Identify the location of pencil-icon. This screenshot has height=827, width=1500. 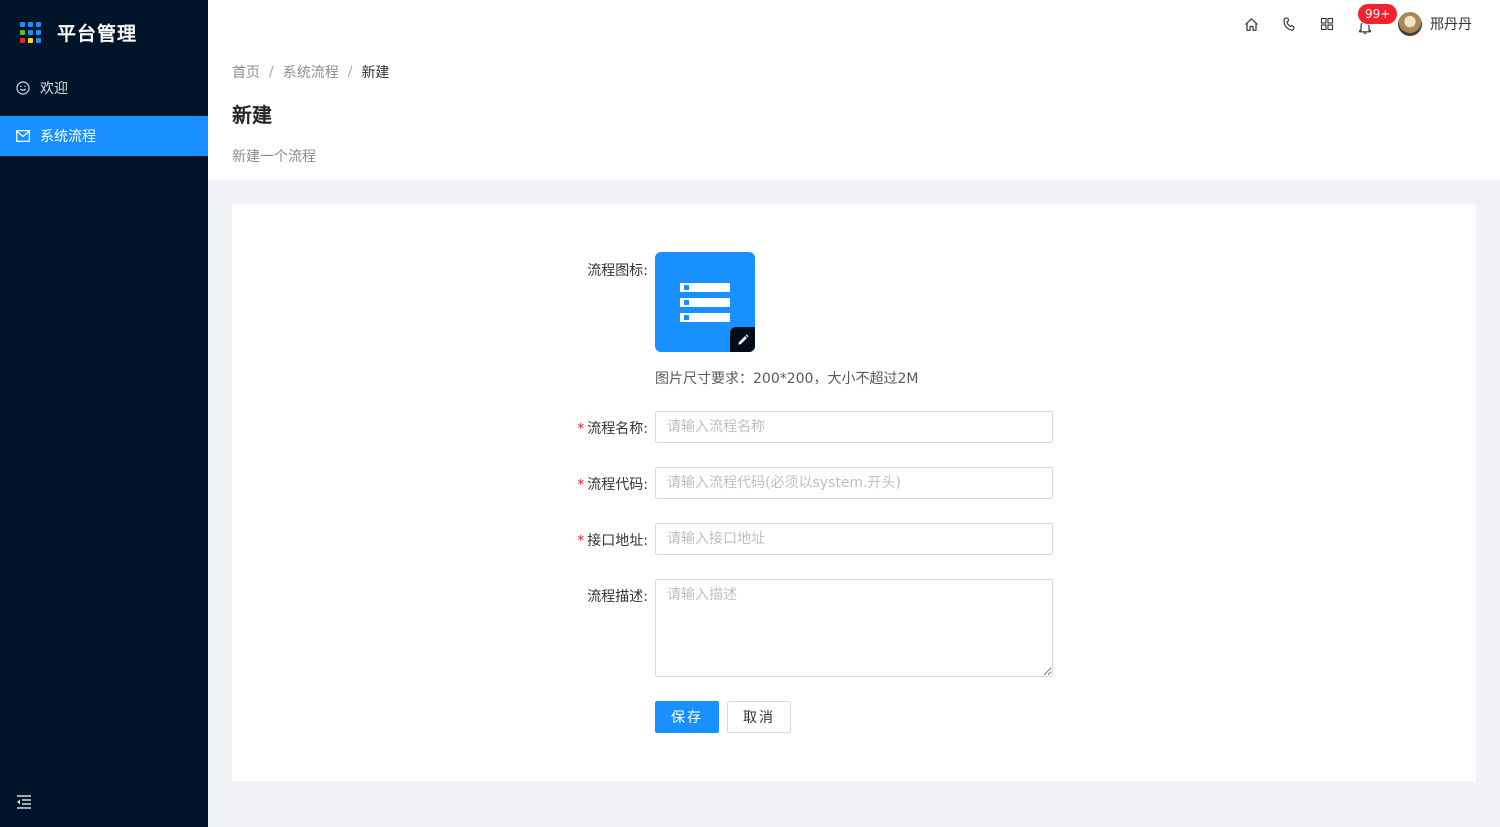
(743, 339).